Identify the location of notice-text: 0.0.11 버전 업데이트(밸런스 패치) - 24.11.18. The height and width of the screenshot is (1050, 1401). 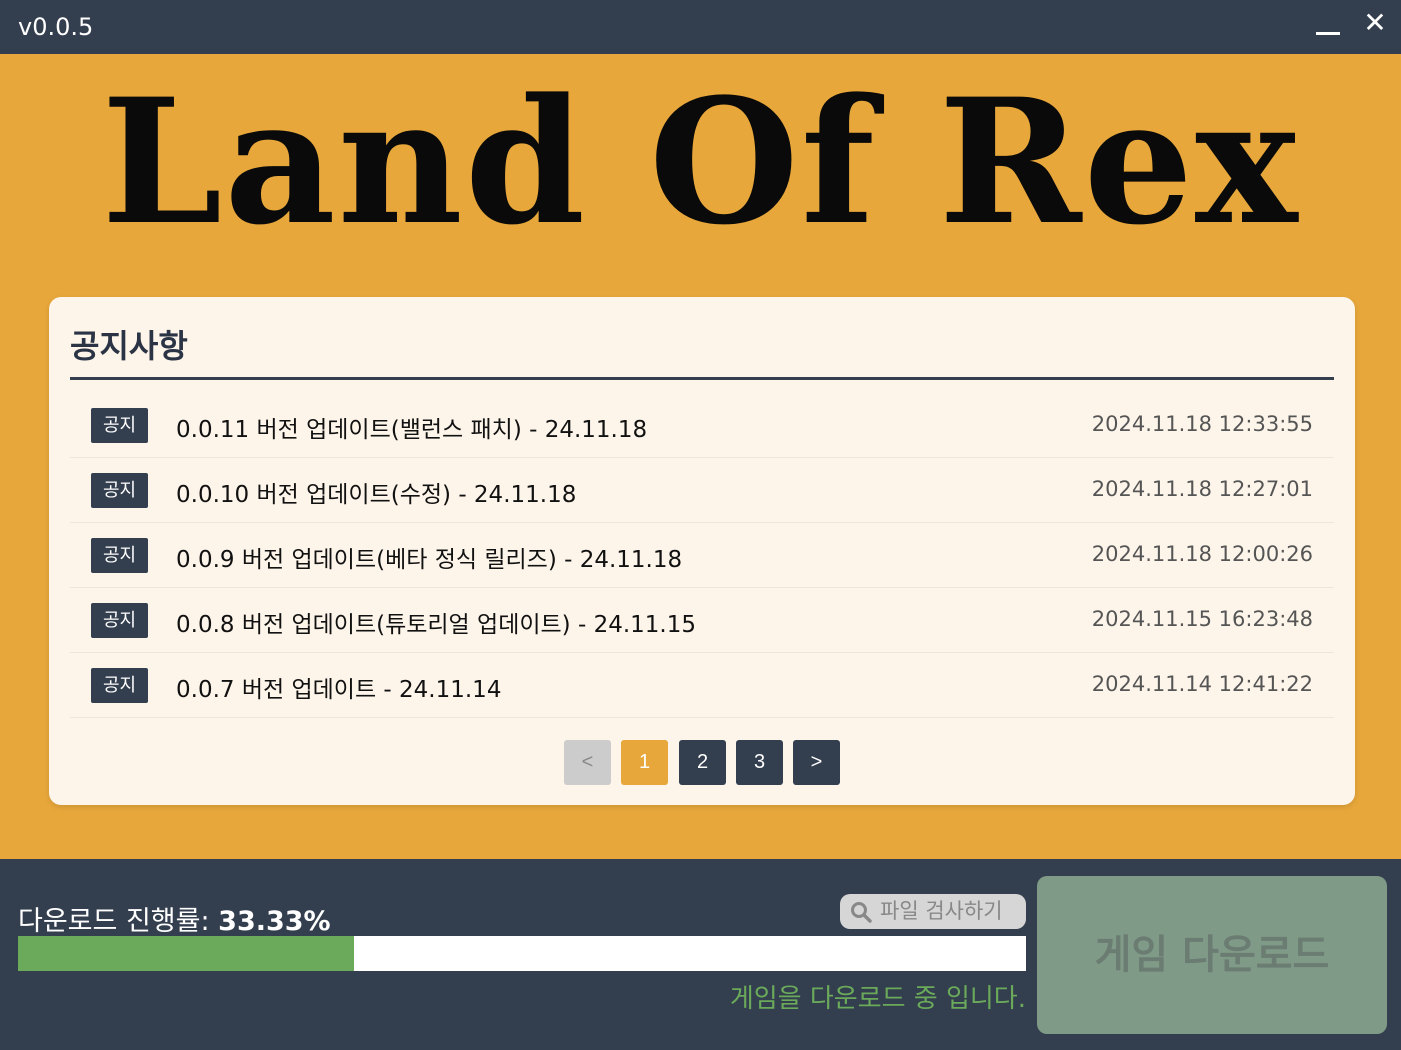
(411, 427).